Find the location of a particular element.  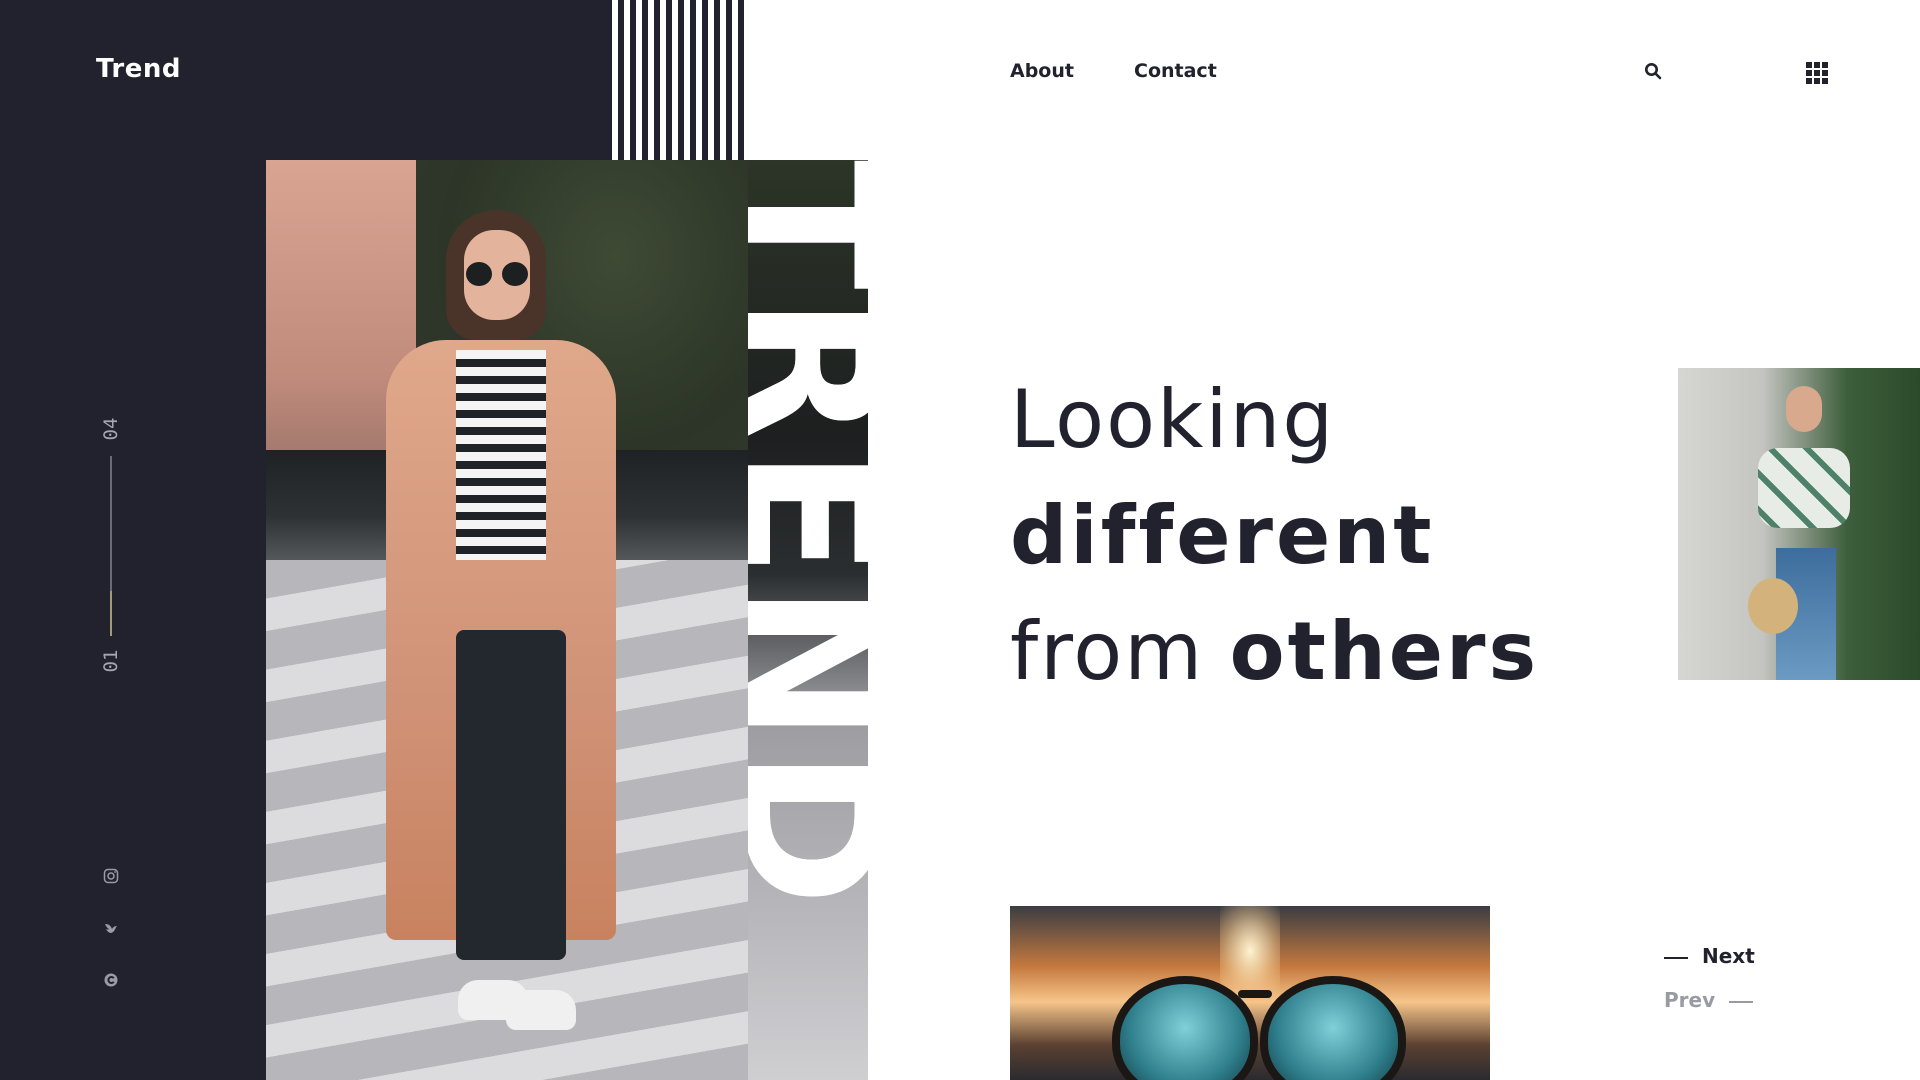

twitter-icon is located at coordinates (111, 931).